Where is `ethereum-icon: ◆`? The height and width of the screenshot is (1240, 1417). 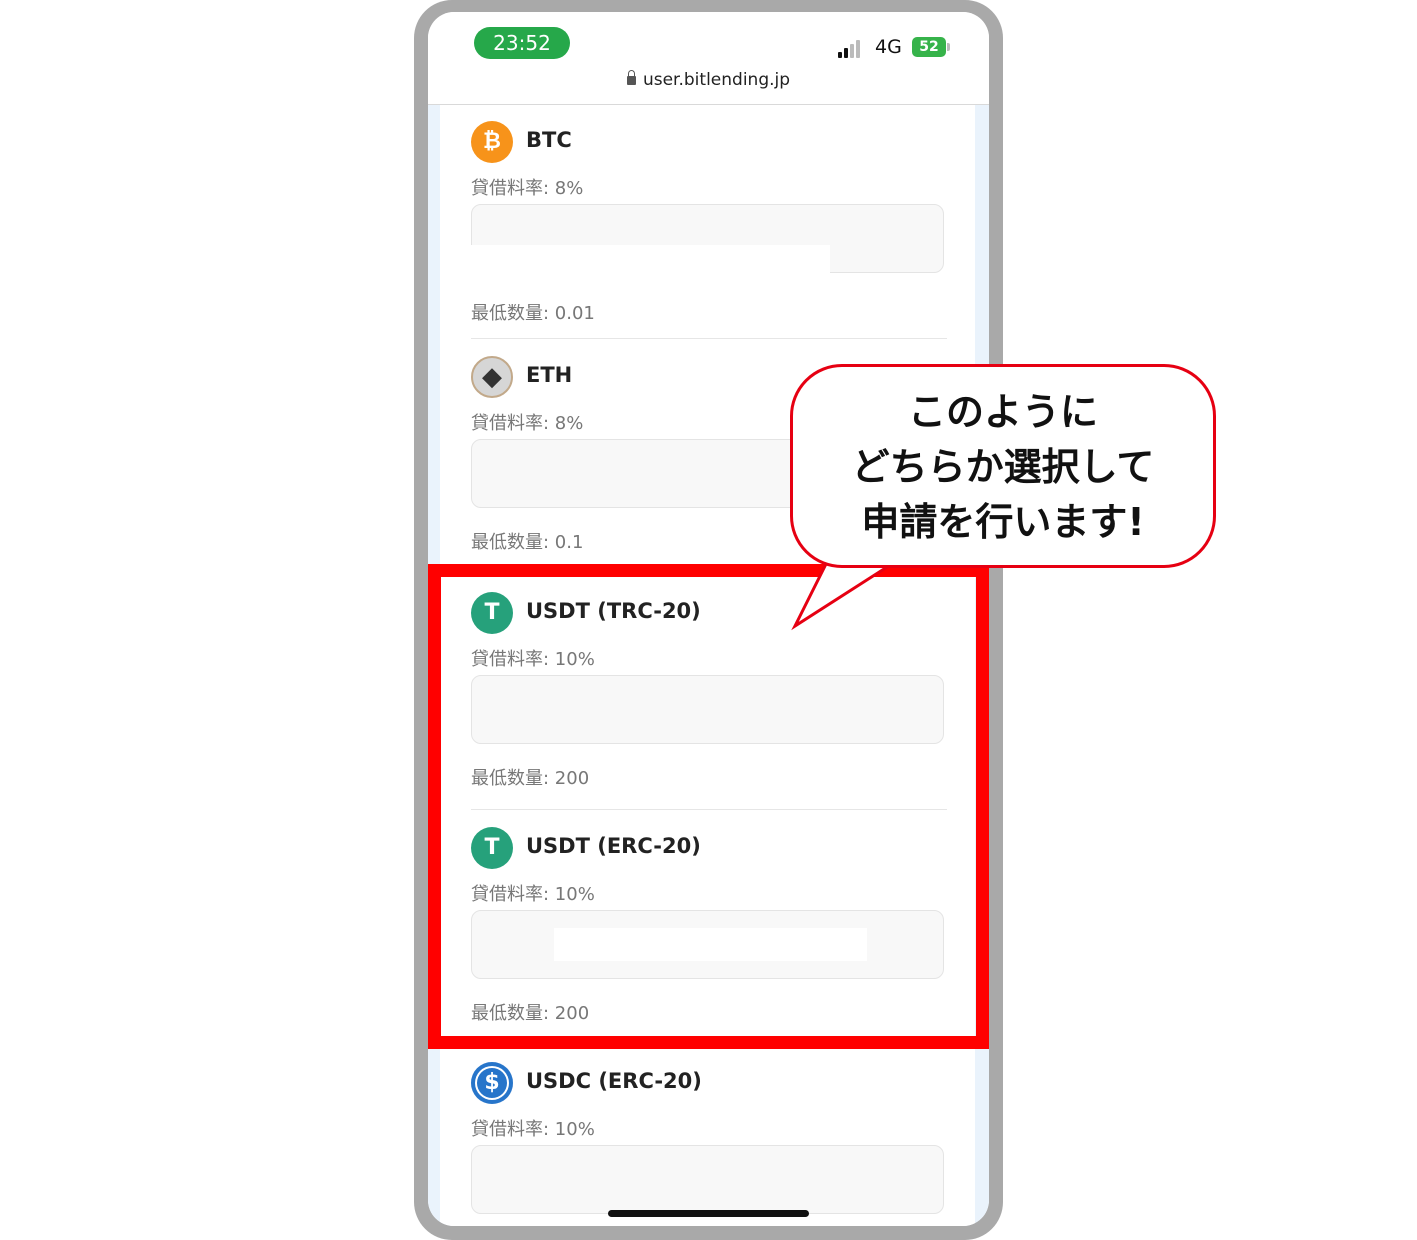 ethereum-icon: ◆ is located at coordinates (492, 377).